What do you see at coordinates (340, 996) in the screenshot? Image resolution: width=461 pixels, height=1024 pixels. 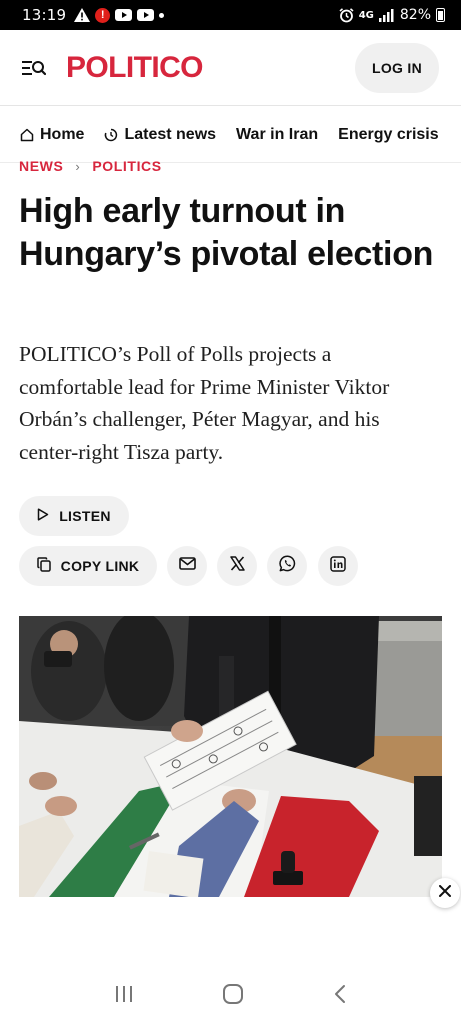 I see `back-icon` at bounding box center [340, 996].